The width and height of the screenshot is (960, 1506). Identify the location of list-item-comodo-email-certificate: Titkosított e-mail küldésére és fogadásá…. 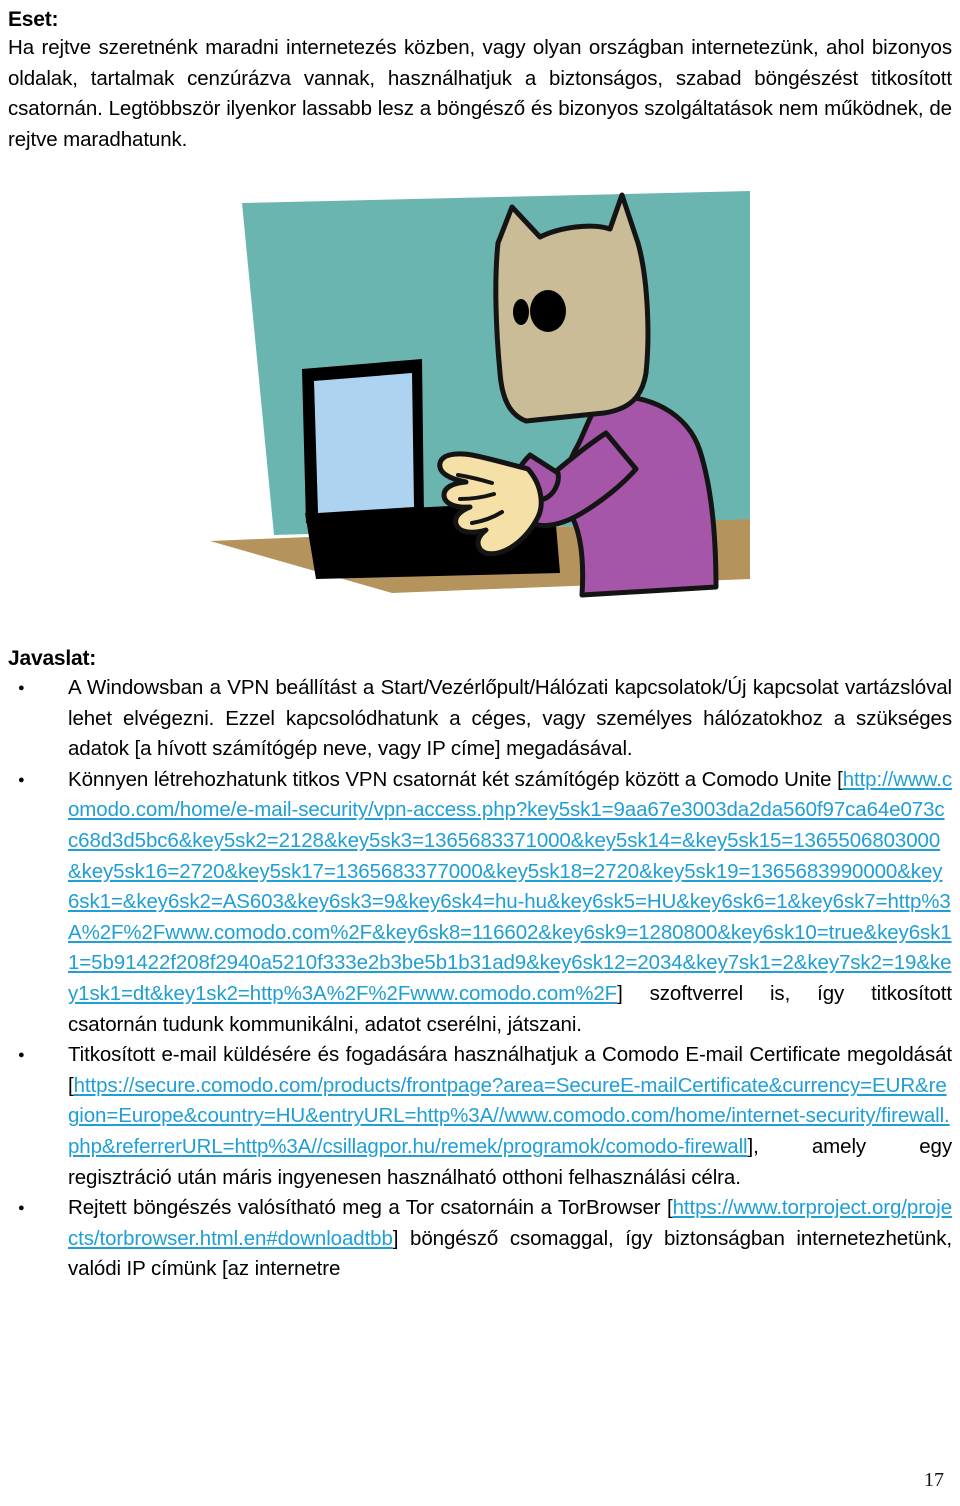
(480, 1116).